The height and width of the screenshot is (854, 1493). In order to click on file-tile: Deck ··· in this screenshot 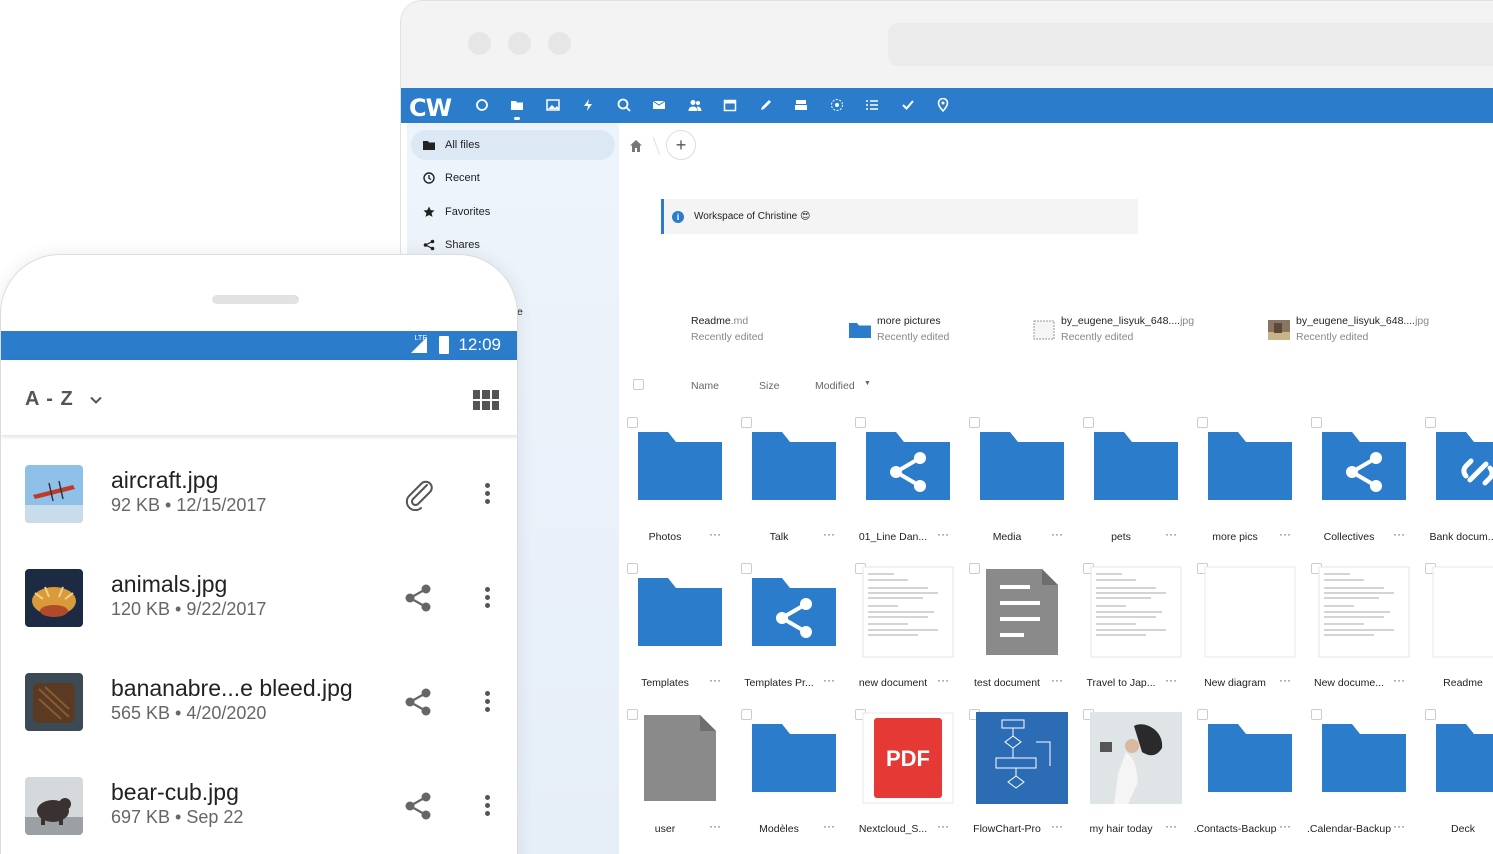, I will do `click(1457, 775)`.